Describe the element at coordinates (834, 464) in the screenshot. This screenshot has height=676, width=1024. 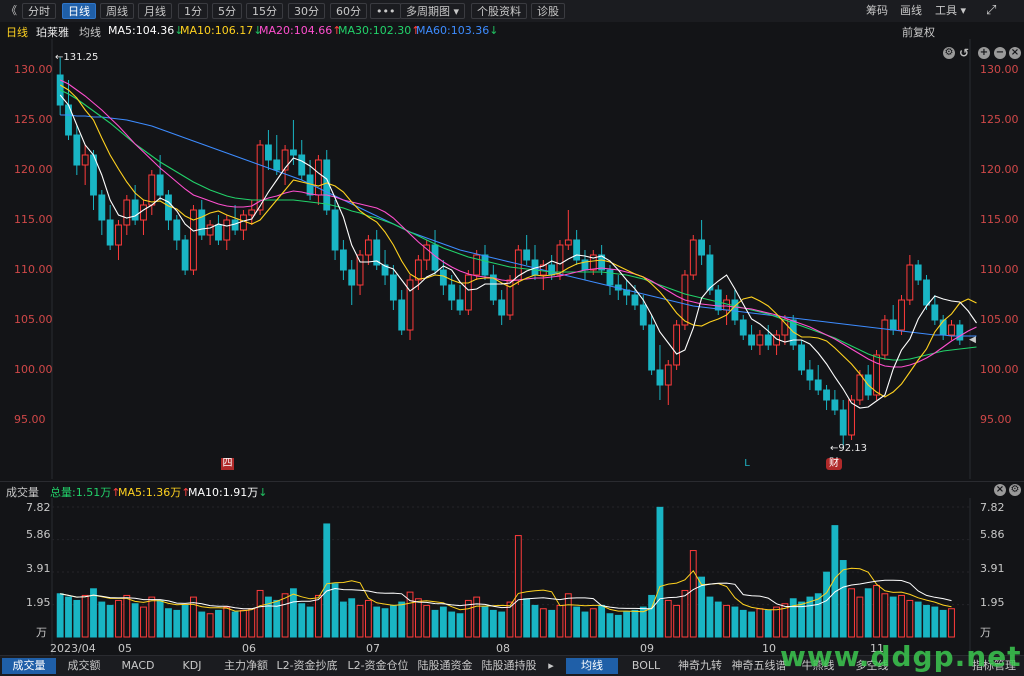
I see `financial-report-marker: 财` at that location.